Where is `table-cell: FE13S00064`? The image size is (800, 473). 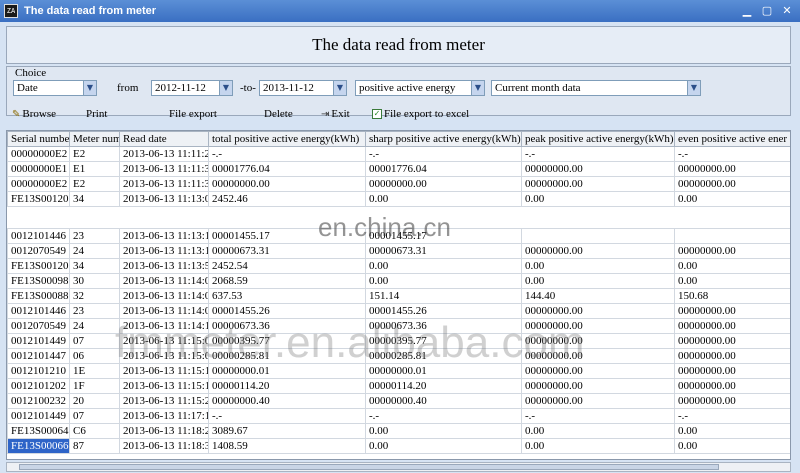
table-cell: FE13S00064 is located at coordinates (38, 431).